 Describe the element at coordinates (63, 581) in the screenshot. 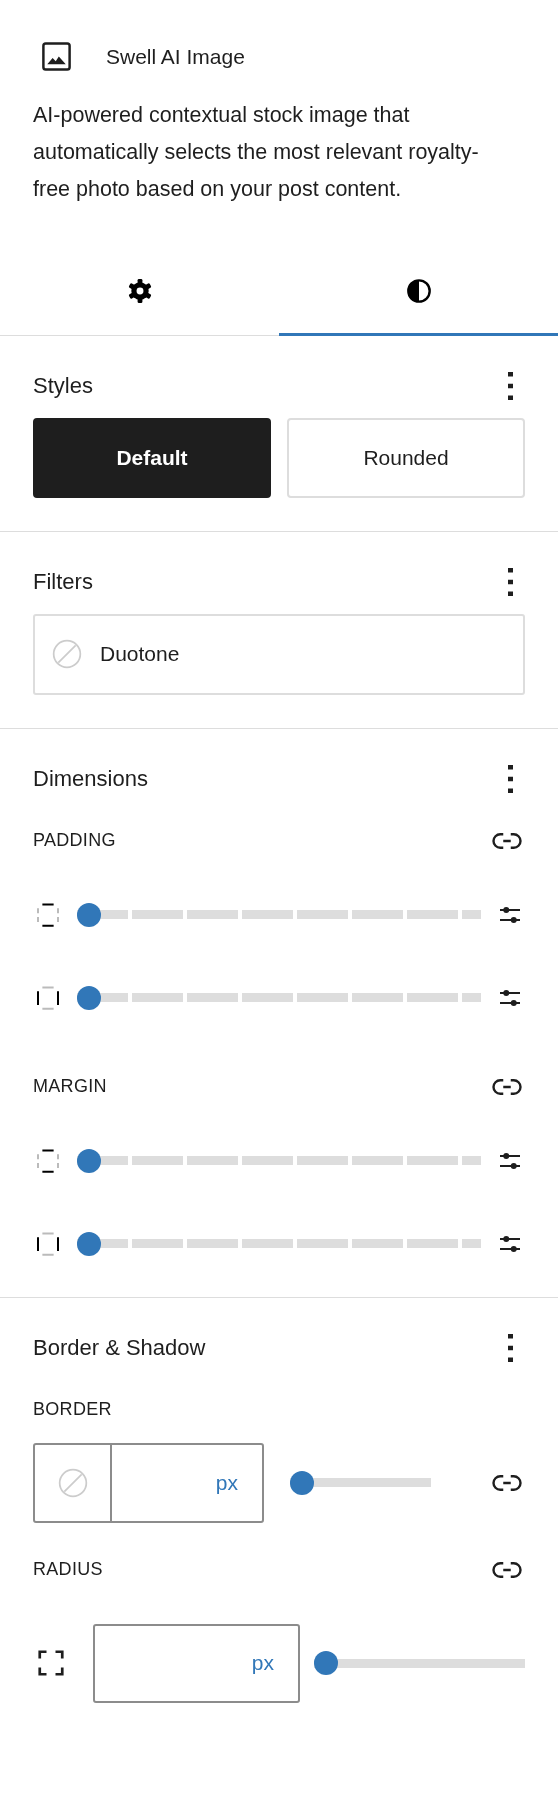

I see `panel-title: Filters` at that location.